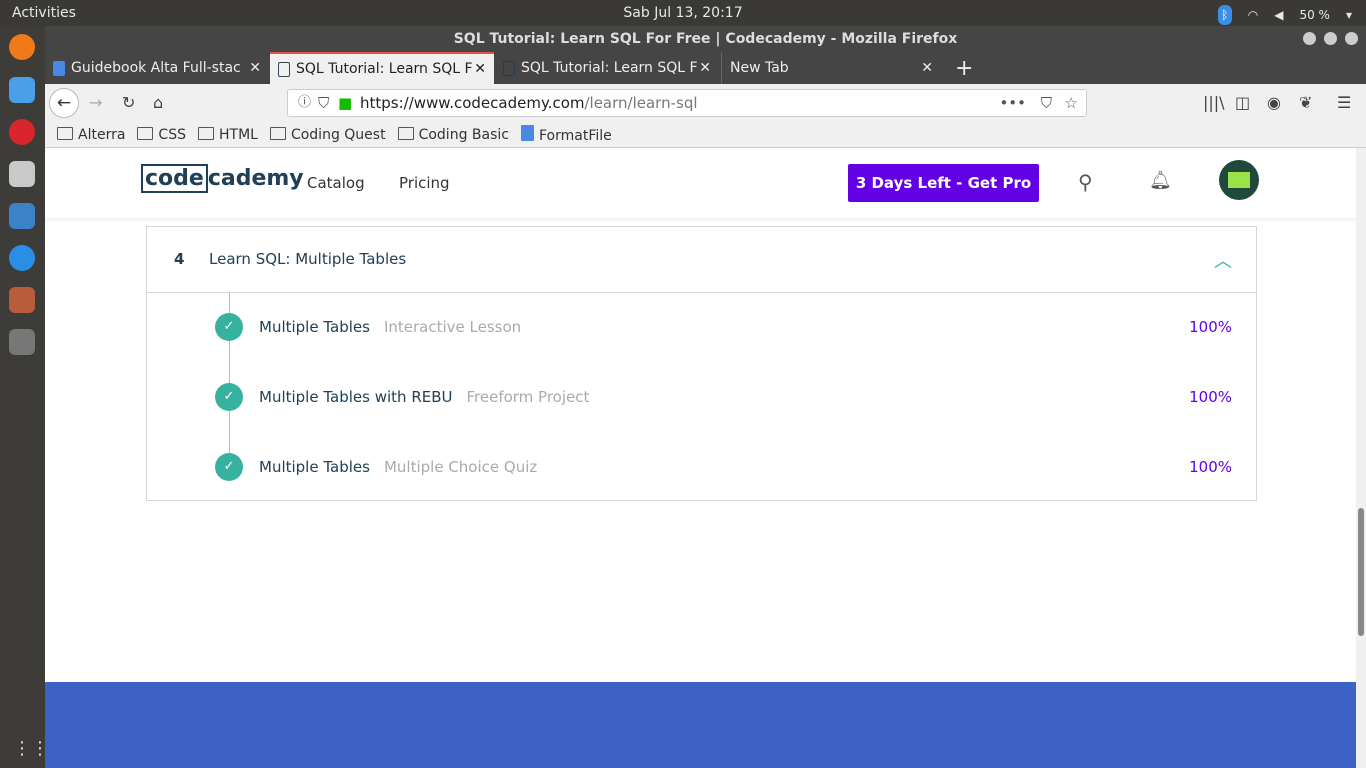 This screenshot has width=1366, height=768. What do you see at coordinates (228, 135) in the screenshot?
I see `bookmark-folder: HTML` at bounding box center [228, 135].